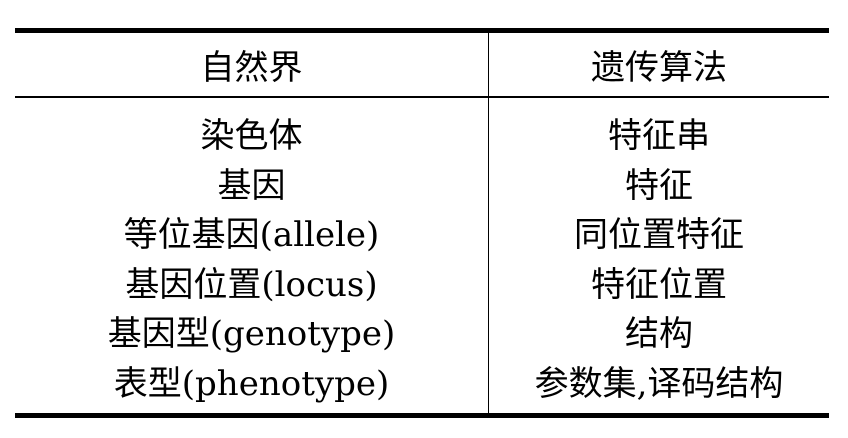 The image size is (848, 438). I want to click on table-cell-nature: 等位基因(allele), so click(251, 235).